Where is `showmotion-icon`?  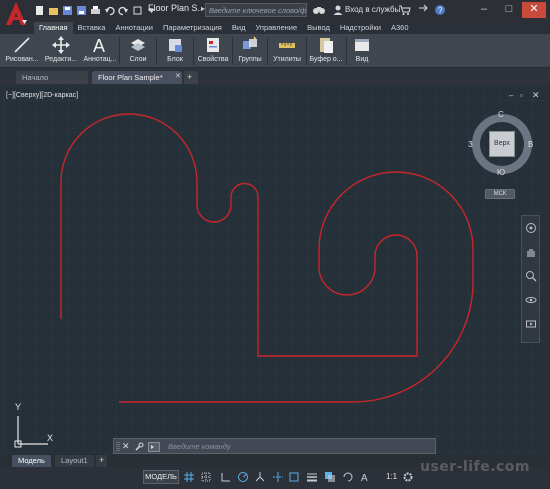 showmotion-icon is located at coordinates (531, 324).